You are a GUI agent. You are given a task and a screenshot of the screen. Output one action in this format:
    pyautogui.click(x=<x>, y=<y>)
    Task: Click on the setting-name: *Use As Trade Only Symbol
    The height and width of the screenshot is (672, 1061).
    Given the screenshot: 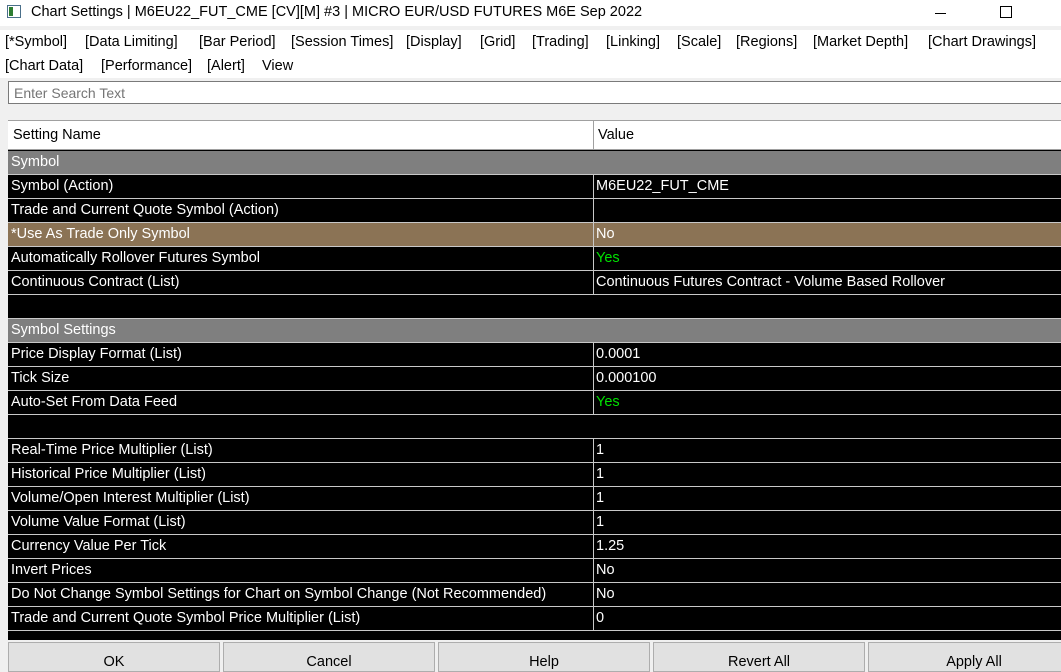 What is the action you would take?
    pyautogui.click(x=100, y=234)
    